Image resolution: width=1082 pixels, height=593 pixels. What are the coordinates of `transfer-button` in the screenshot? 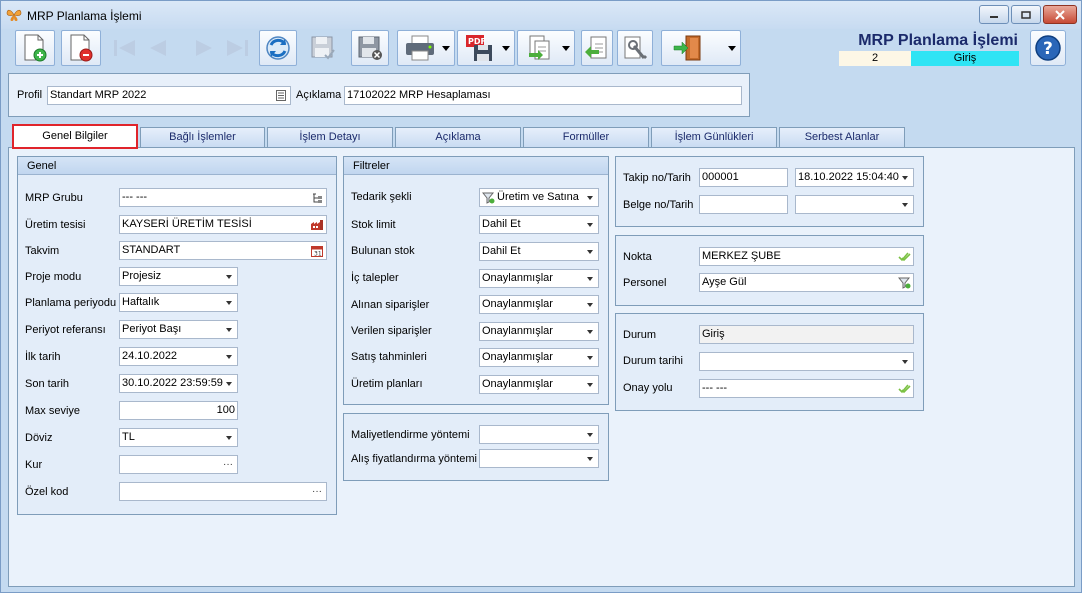 It's located at (546, 48).